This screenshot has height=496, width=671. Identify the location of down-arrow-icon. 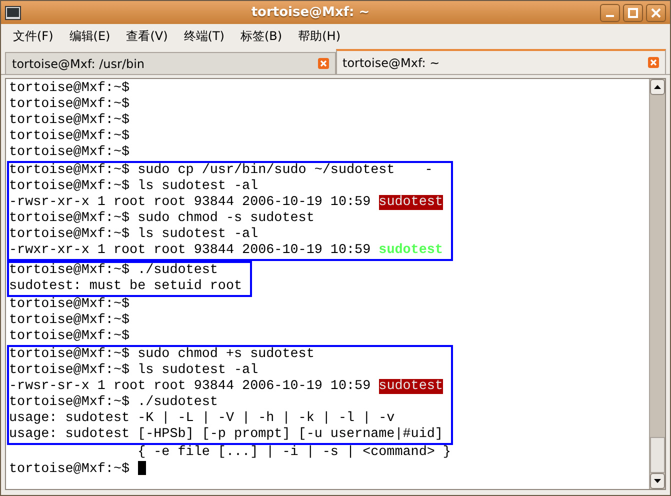
(657, 481).